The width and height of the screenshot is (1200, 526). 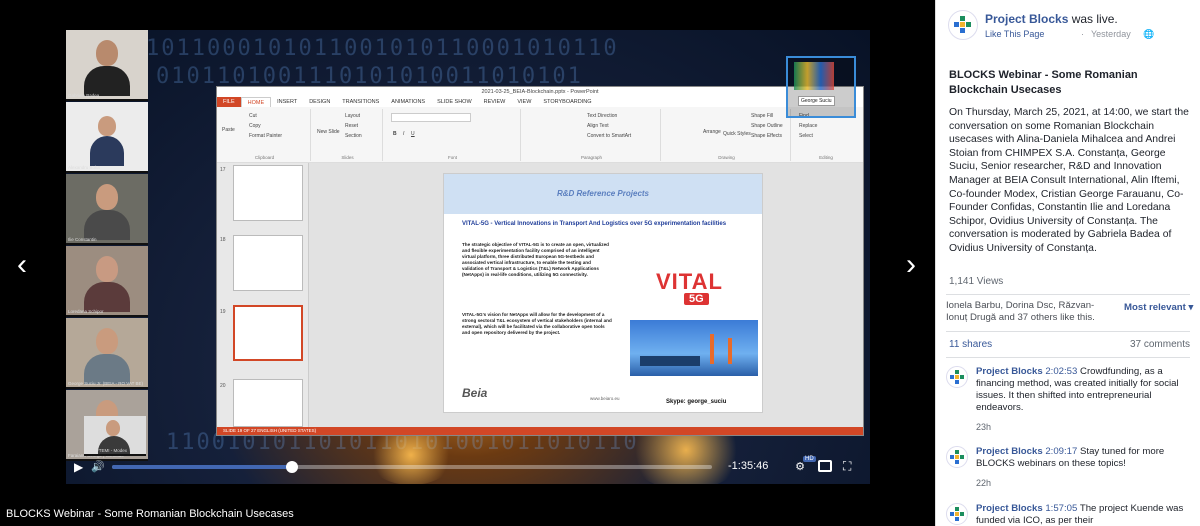 I want to click on participant-name: Ilie Constantin, so click(x=82, y=239).